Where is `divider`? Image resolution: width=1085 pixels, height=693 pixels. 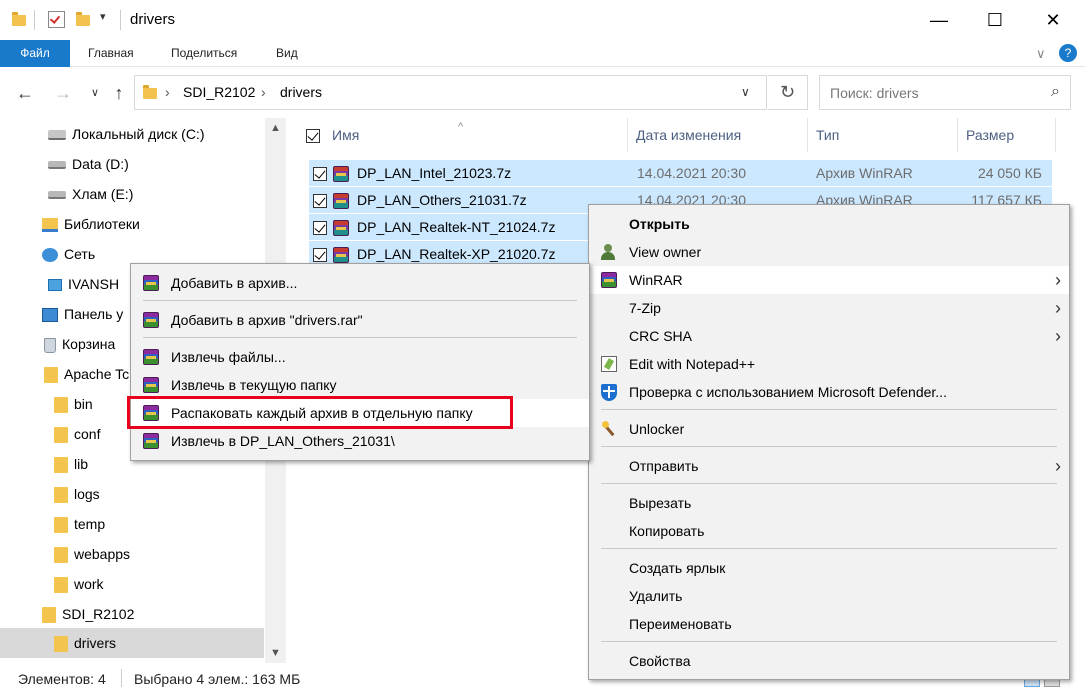 divider is located at coordinates (121, 678).